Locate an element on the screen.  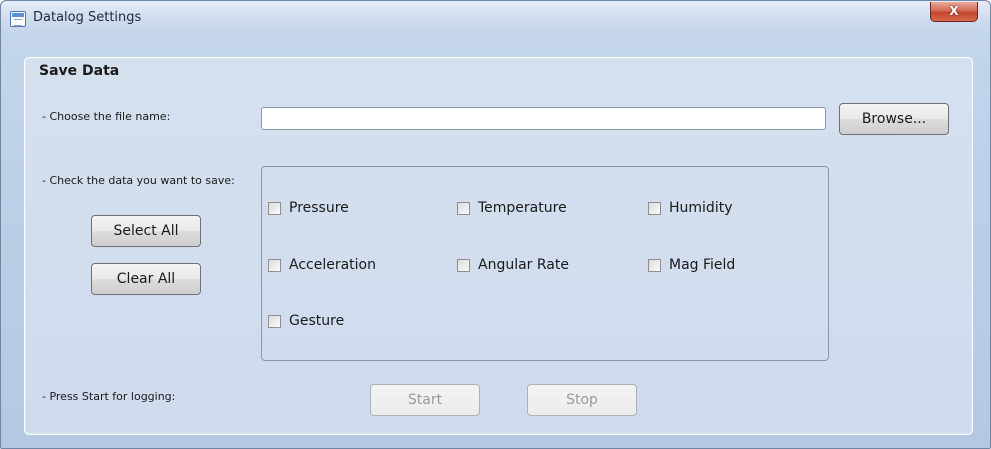
close-icon: X is located at coordinates (954, 11).